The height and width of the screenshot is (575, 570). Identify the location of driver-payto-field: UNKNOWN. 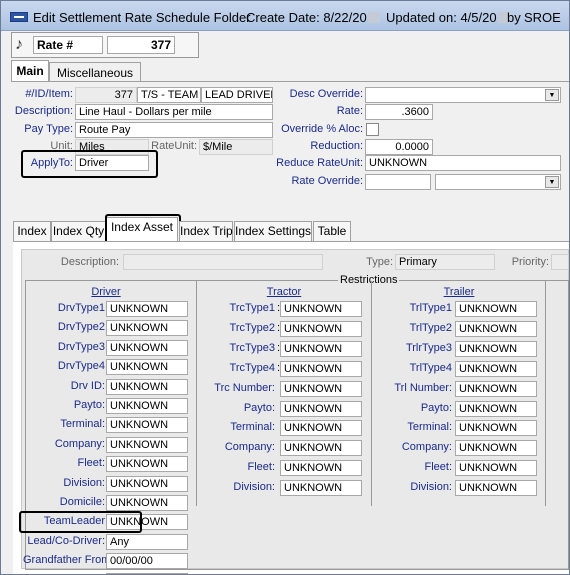
(147, 406).